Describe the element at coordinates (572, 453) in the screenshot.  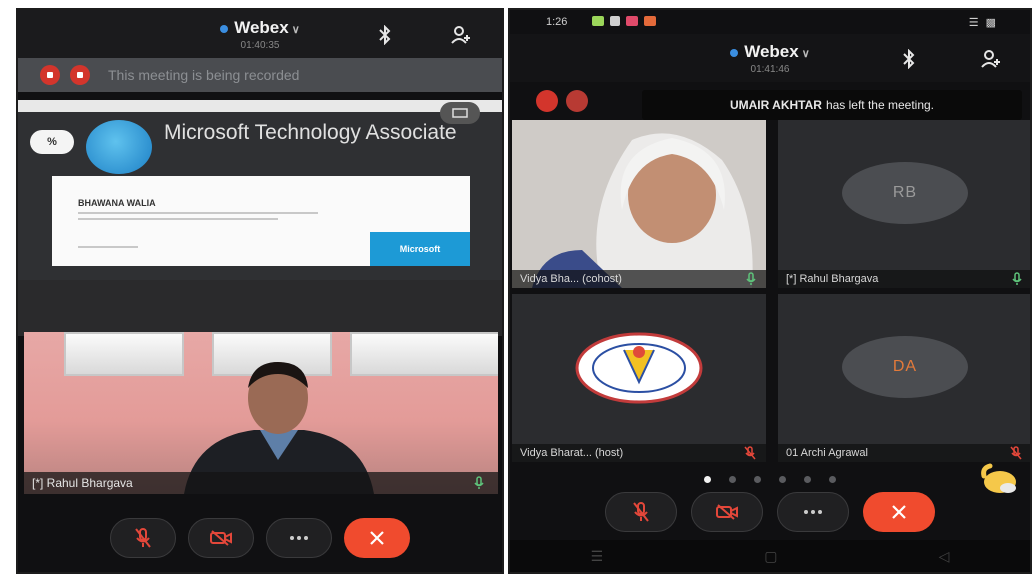
I see `participant-name: Vidya Bharat... (host)` at that location.